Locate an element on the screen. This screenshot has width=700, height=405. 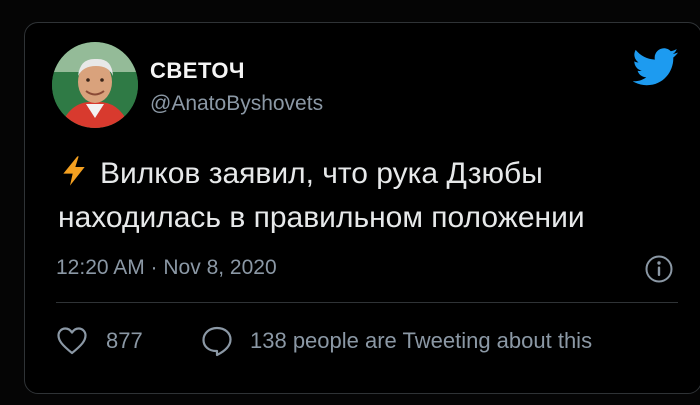
speech-bubble-icon is located at coordinates (217, 341).